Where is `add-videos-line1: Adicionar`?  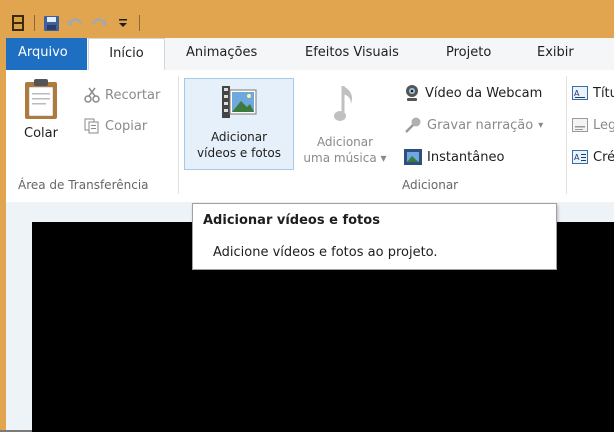
add-videos-line1: Adicionar is located at coordinates (239, 137).